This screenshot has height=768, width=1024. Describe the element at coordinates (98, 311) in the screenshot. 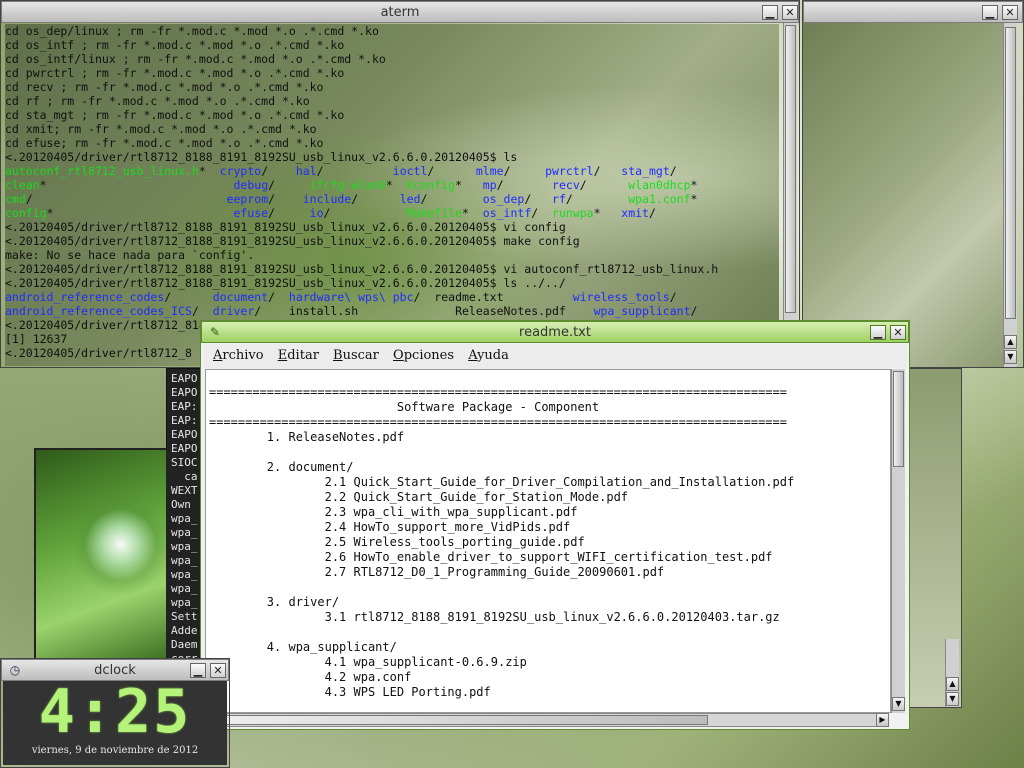

I see `terminal-segment: android_reference_codes_ICS` at that location.